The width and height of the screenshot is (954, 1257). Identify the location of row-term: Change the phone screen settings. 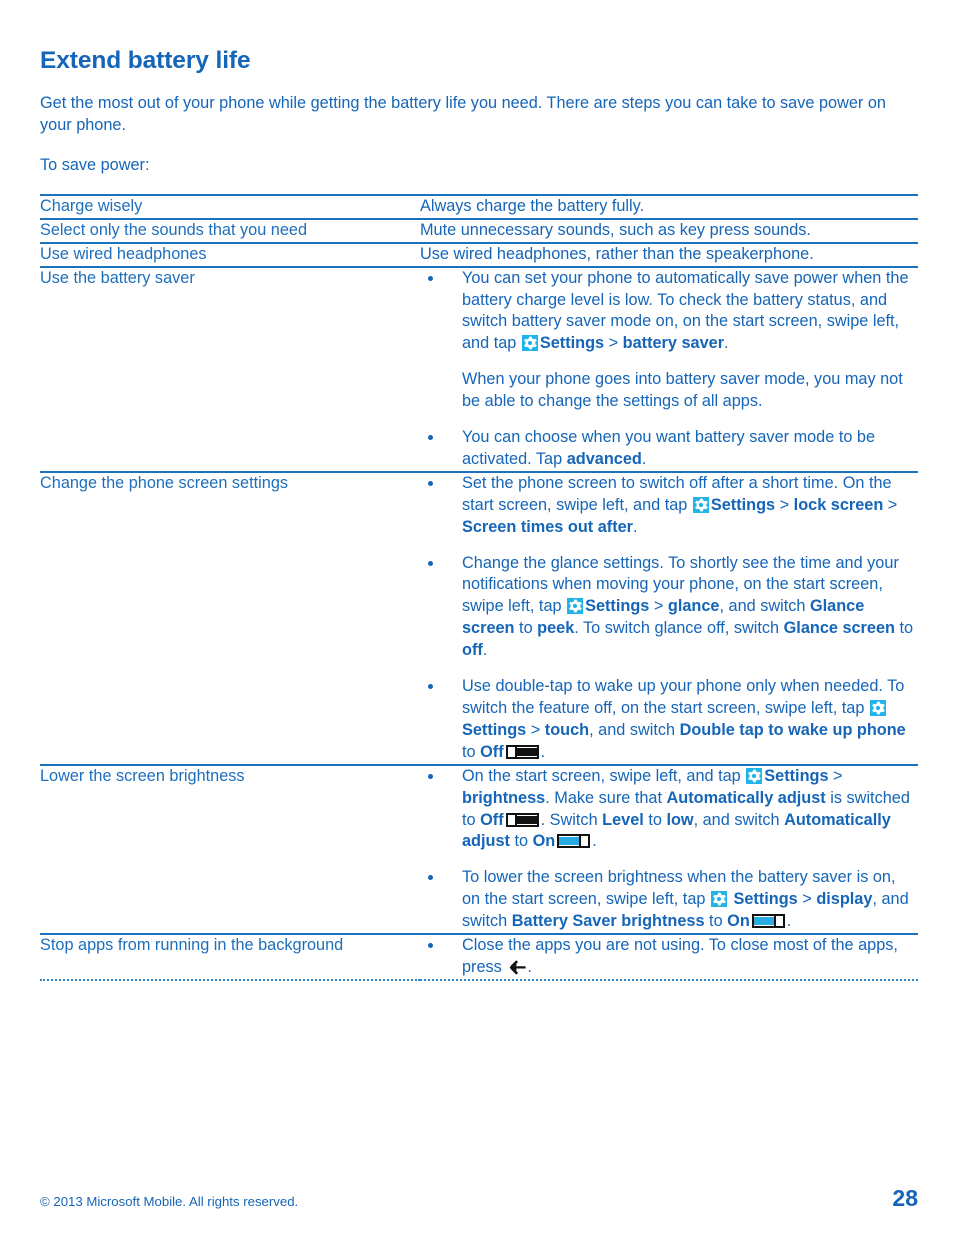
(164, 482).